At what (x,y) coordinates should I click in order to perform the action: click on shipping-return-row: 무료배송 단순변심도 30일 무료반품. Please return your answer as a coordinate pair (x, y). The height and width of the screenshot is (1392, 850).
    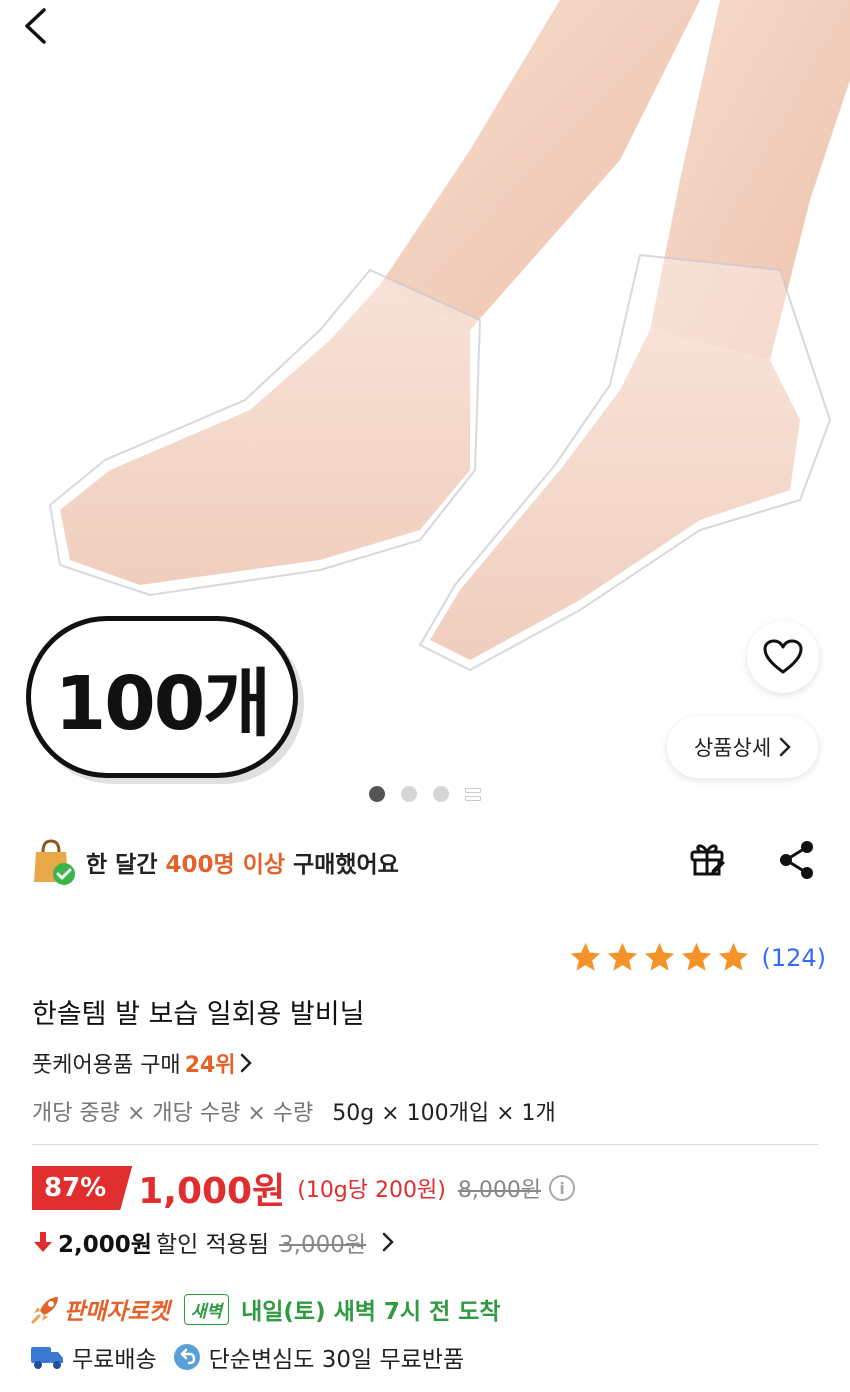
    Looking at the image, I should click on (247, 1357).